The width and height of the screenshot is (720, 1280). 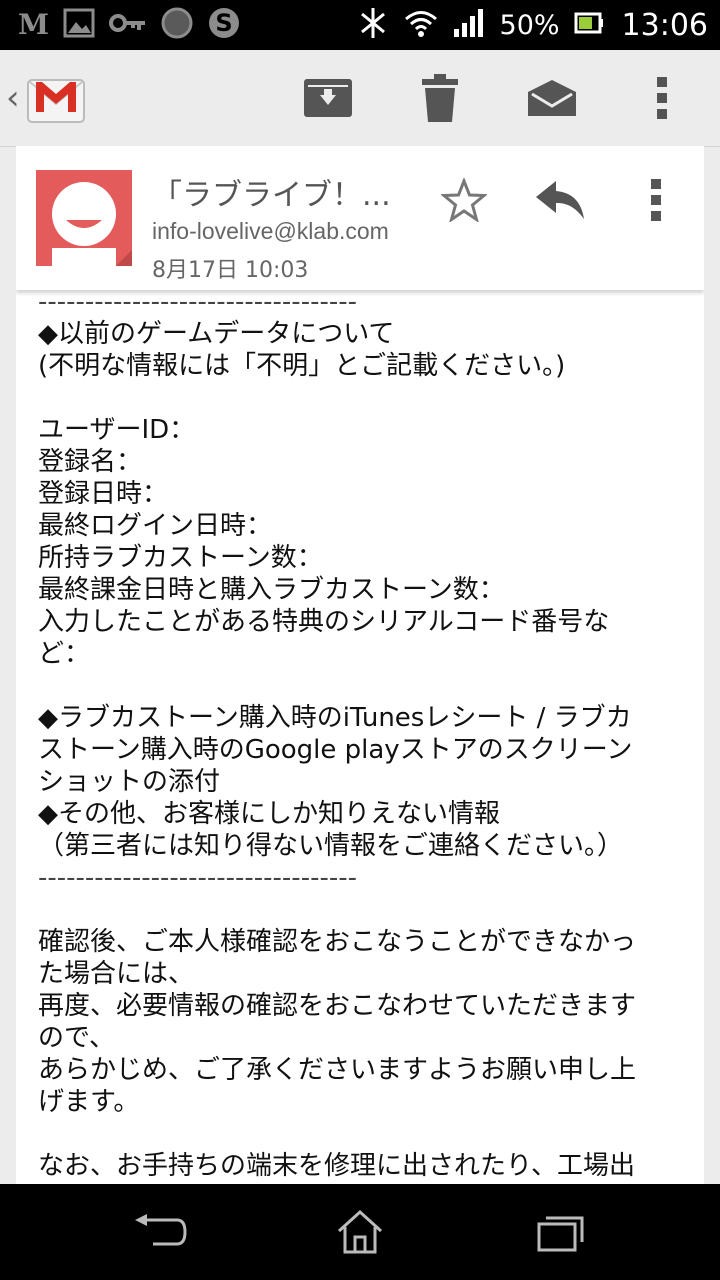 I want to click on body-line: (不明な情報には「不明」とご記載ください。), so click(x=302, y=366).